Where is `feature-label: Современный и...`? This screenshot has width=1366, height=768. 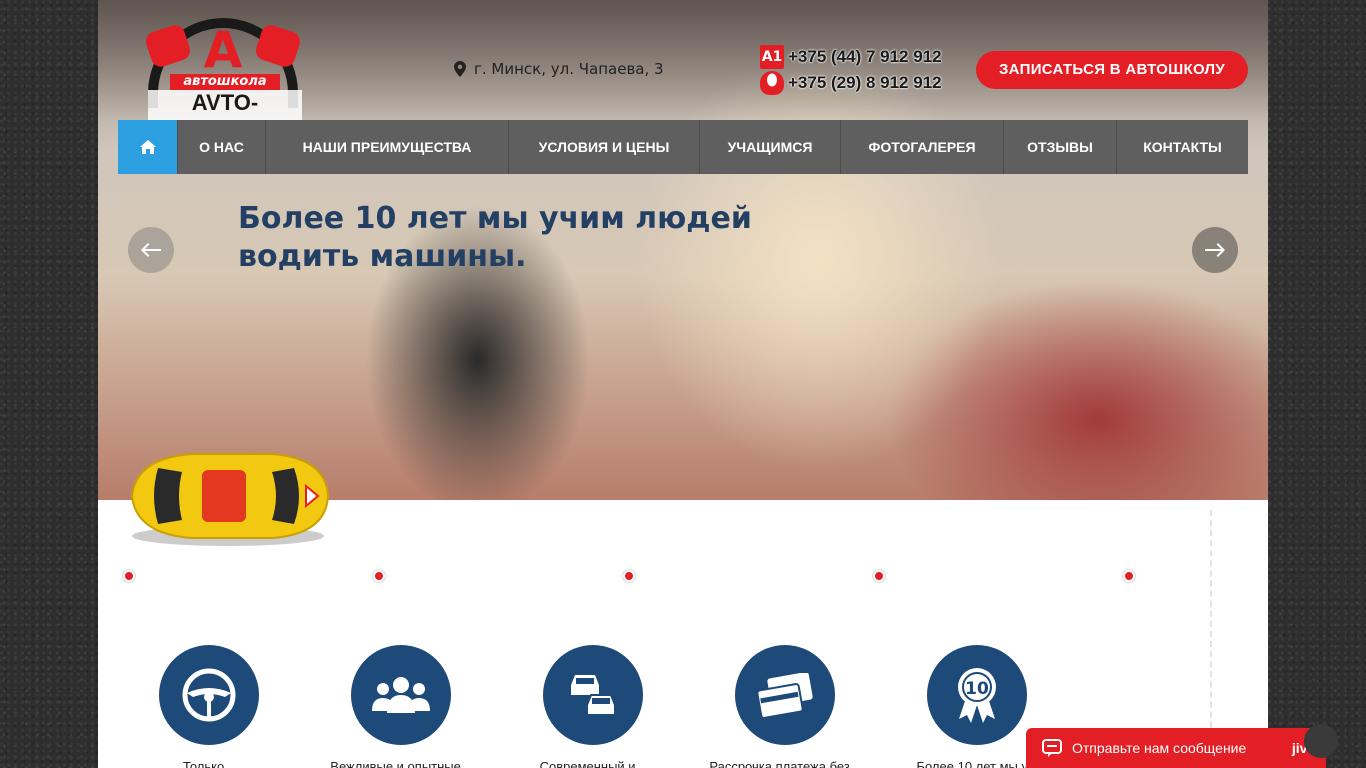
feature-label: Современный и... is located at coordinates (593, 763).